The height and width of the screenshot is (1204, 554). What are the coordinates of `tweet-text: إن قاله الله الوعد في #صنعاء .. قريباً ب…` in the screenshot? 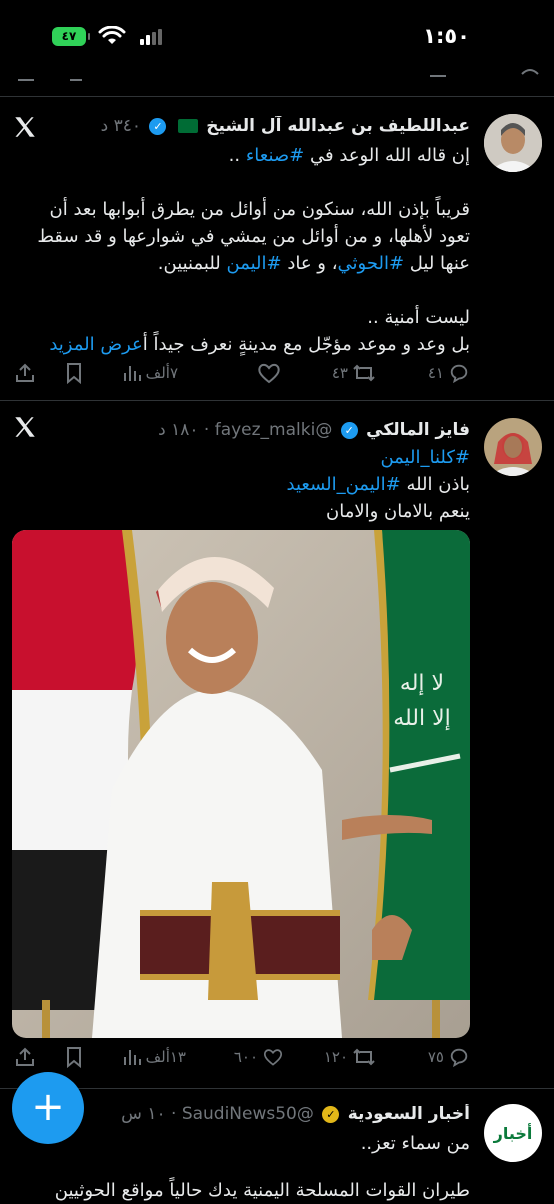 It's located at (244, 250).